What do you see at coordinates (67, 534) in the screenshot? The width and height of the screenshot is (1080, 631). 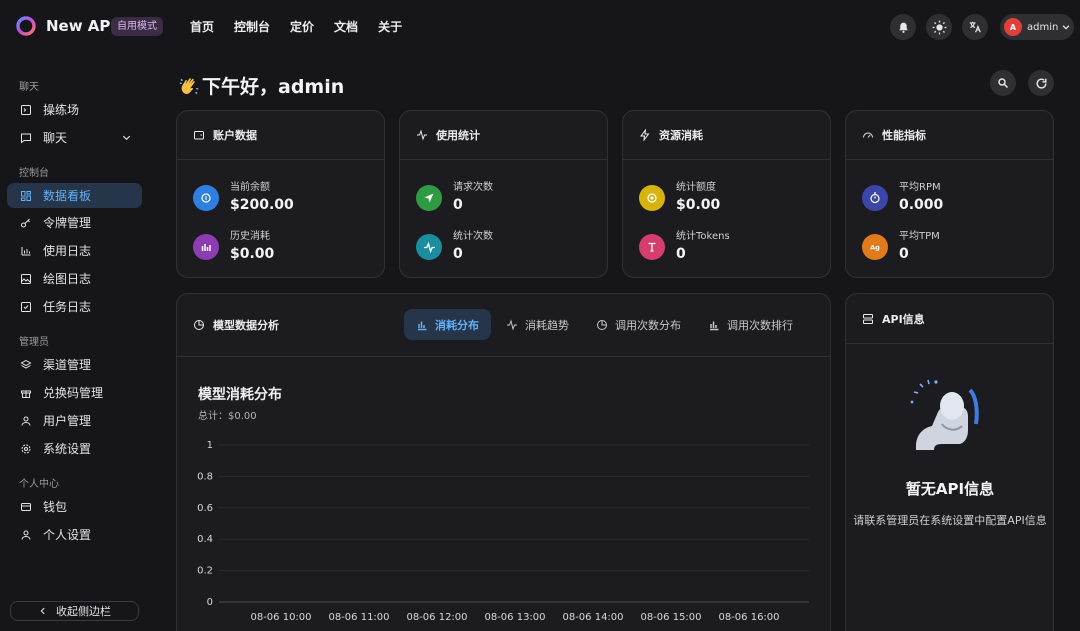 I see `sidebar-item-label: 个人设置` at bounding box center [67, 534].